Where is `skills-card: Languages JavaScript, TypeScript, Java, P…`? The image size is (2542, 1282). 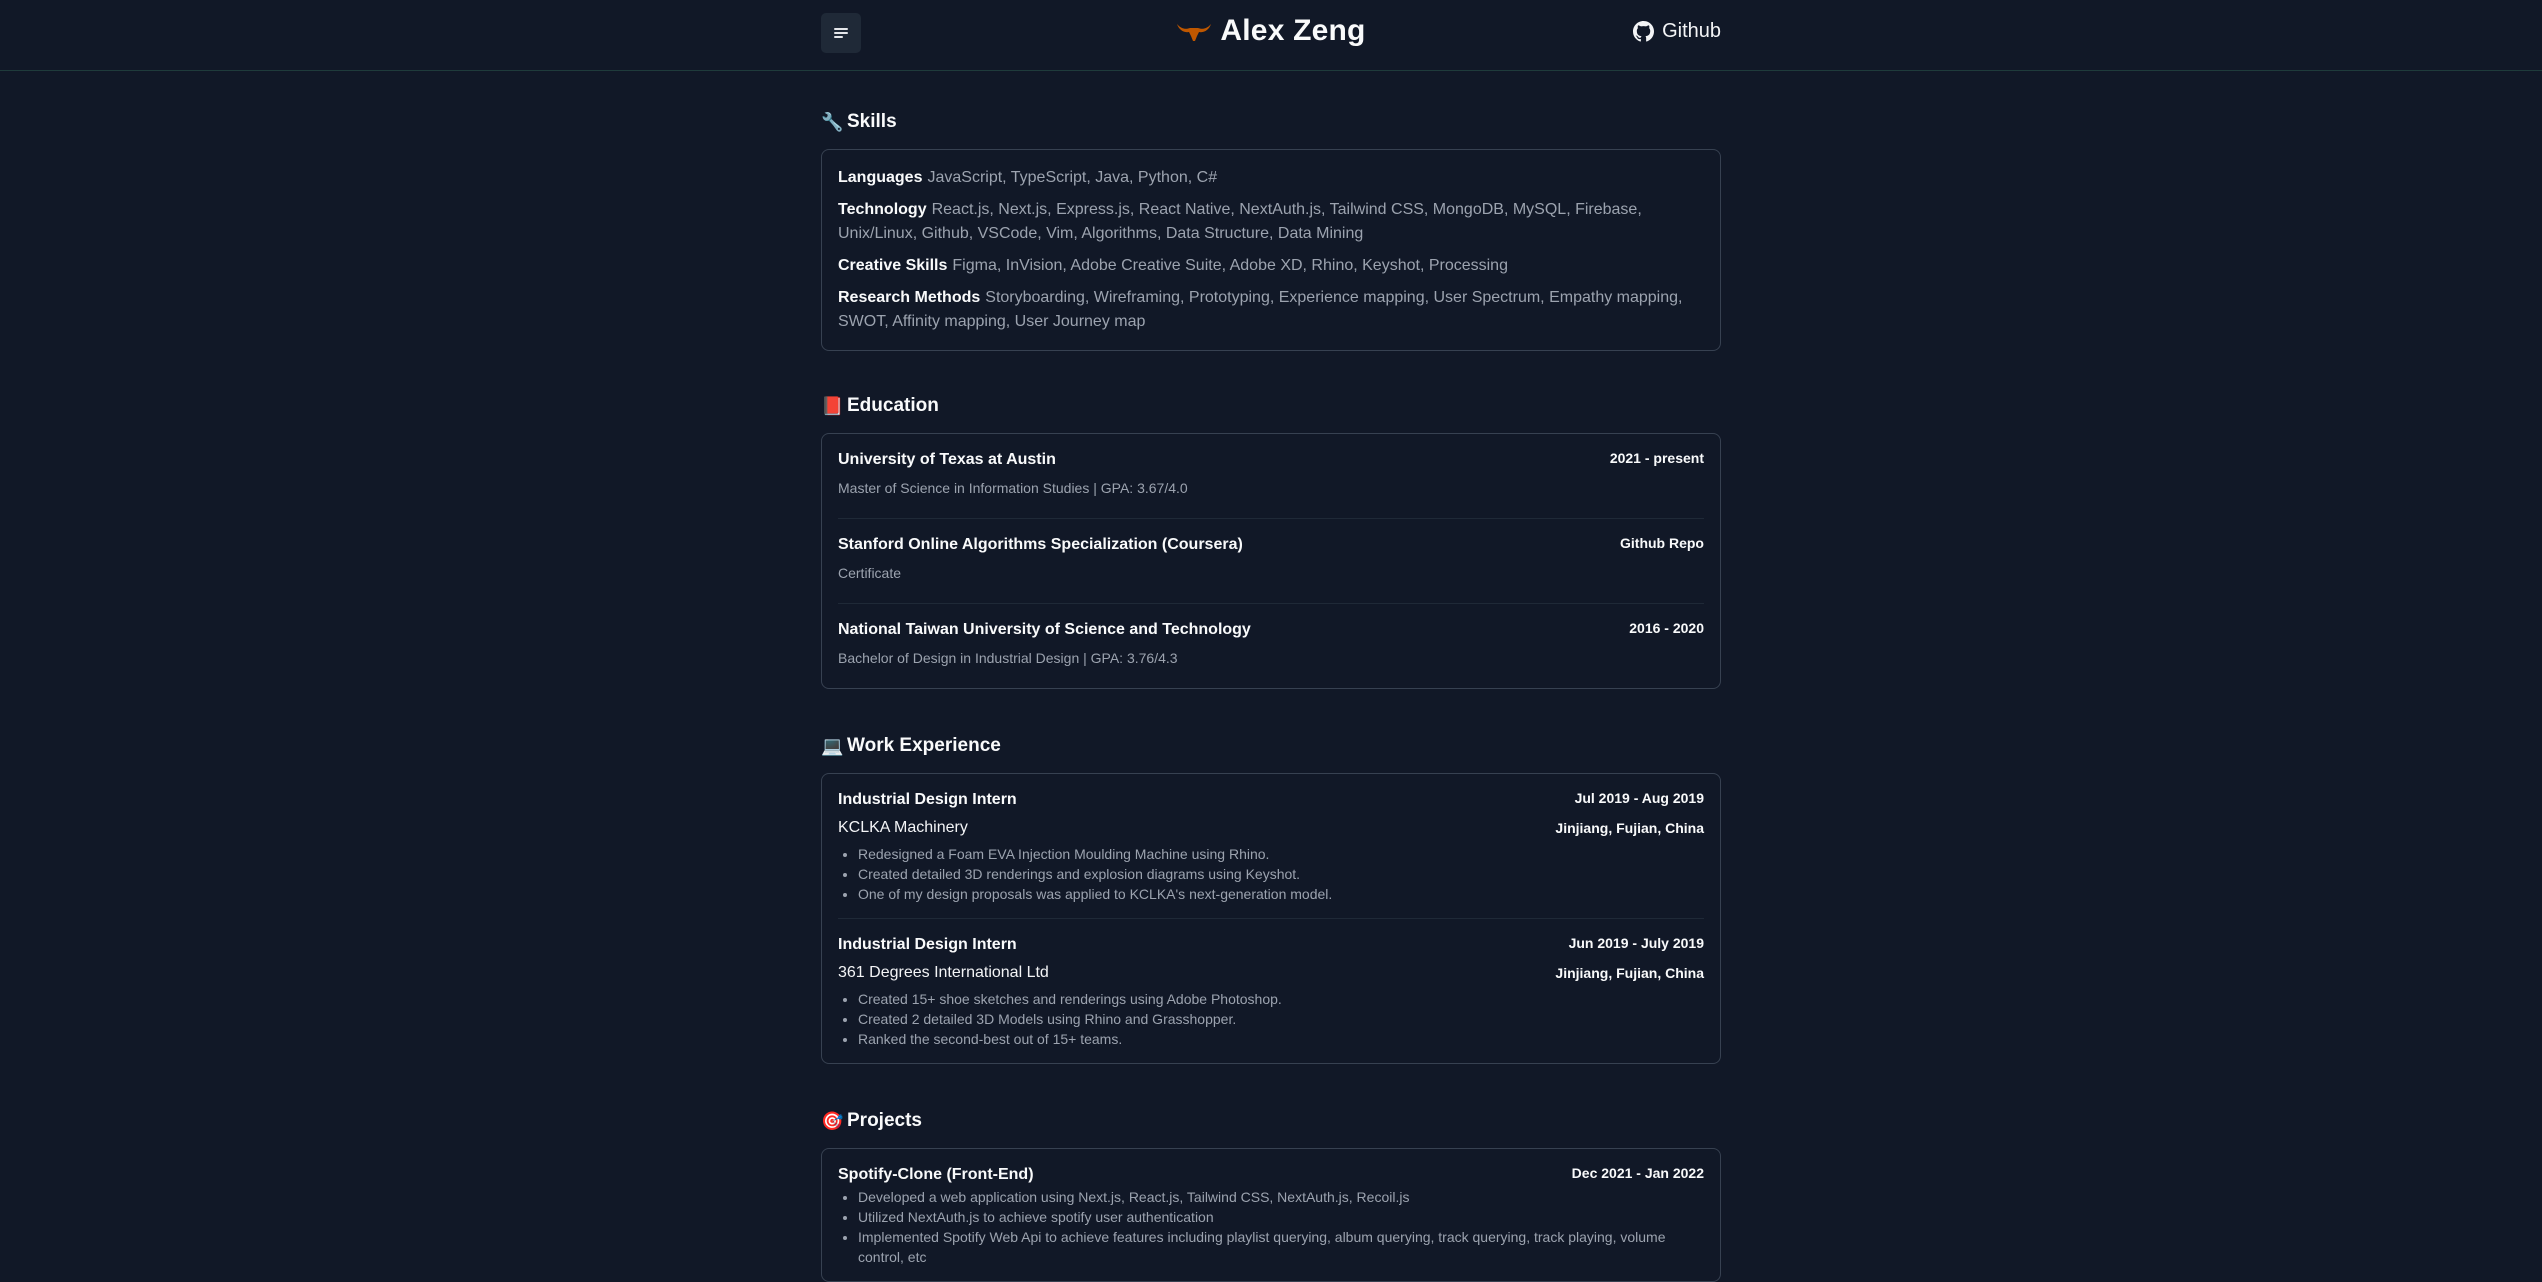 skills-card: Languages JavaScript, TypeScript, Java, P… is located at coordinates (1271, 250).